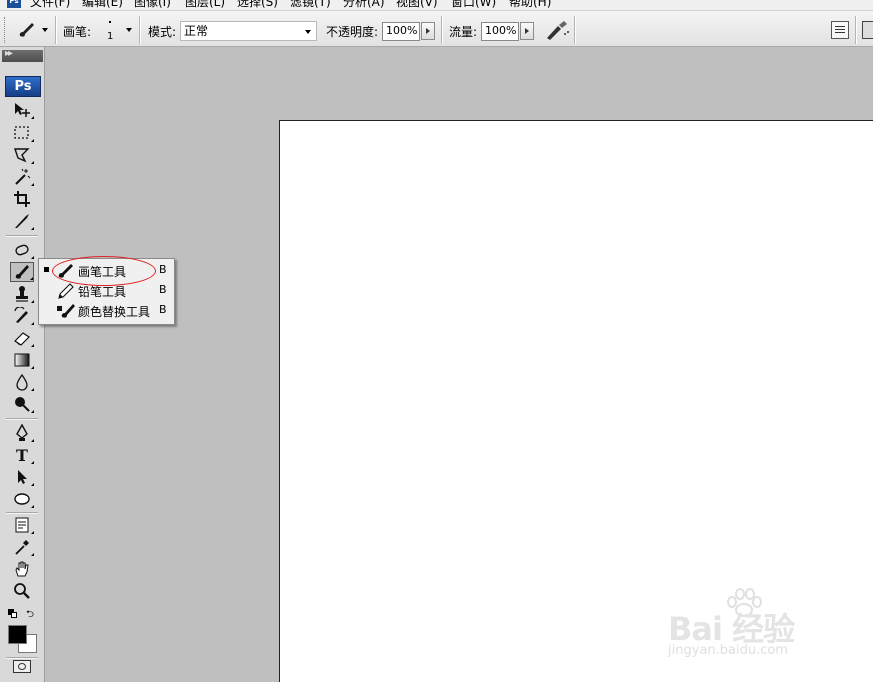 The image size is (873, 682). What do you see at coordinates (22, 272) in the screenshot?
I see `brush-tool` at bounding box center [22, 272].